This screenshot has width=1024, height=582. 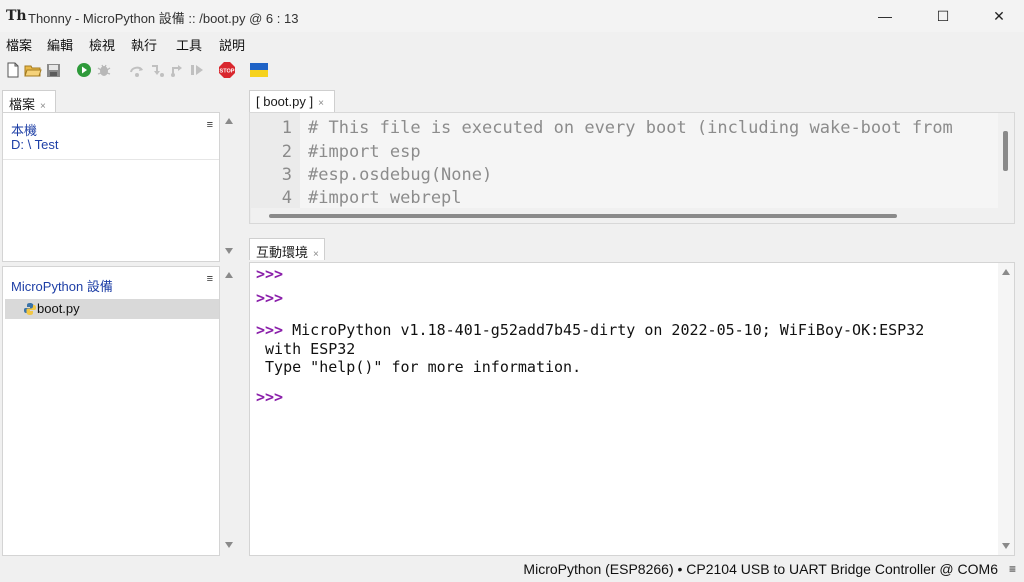 What do you see at coordinates (13, 70) in the screenshot?
I see `new-file-icon` at bounding box center [13, 70].